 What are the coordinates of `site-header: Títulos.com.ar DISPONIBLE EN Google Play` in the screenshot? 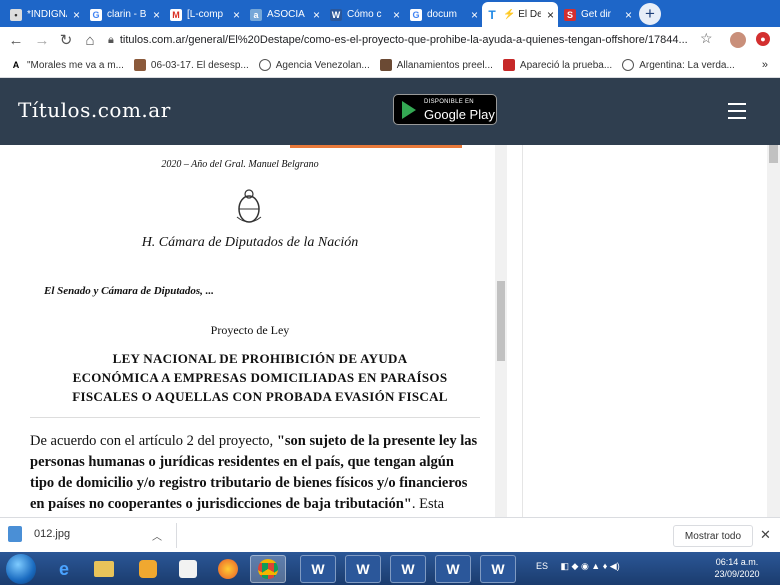 It's located at (390, 111).